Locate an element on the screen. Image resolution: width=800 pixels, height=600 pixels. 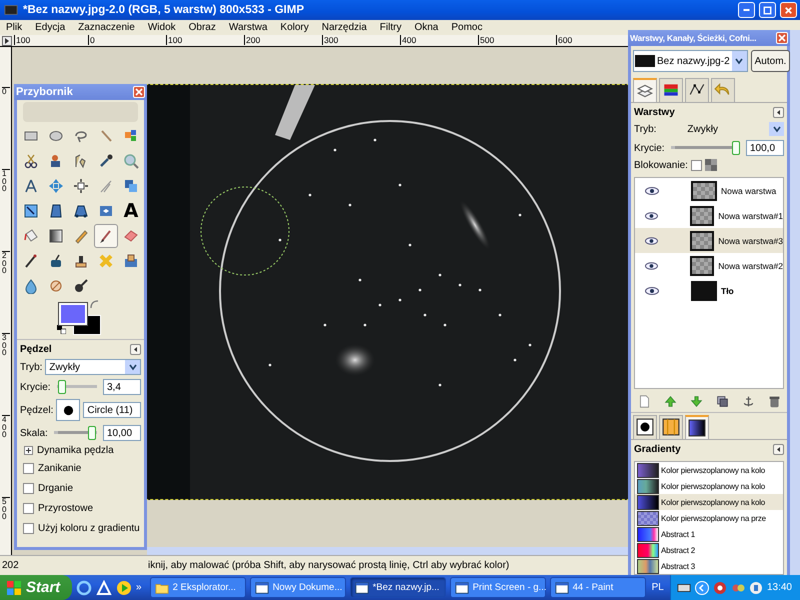
image-thumbnail is located at coordinates (645, 61).